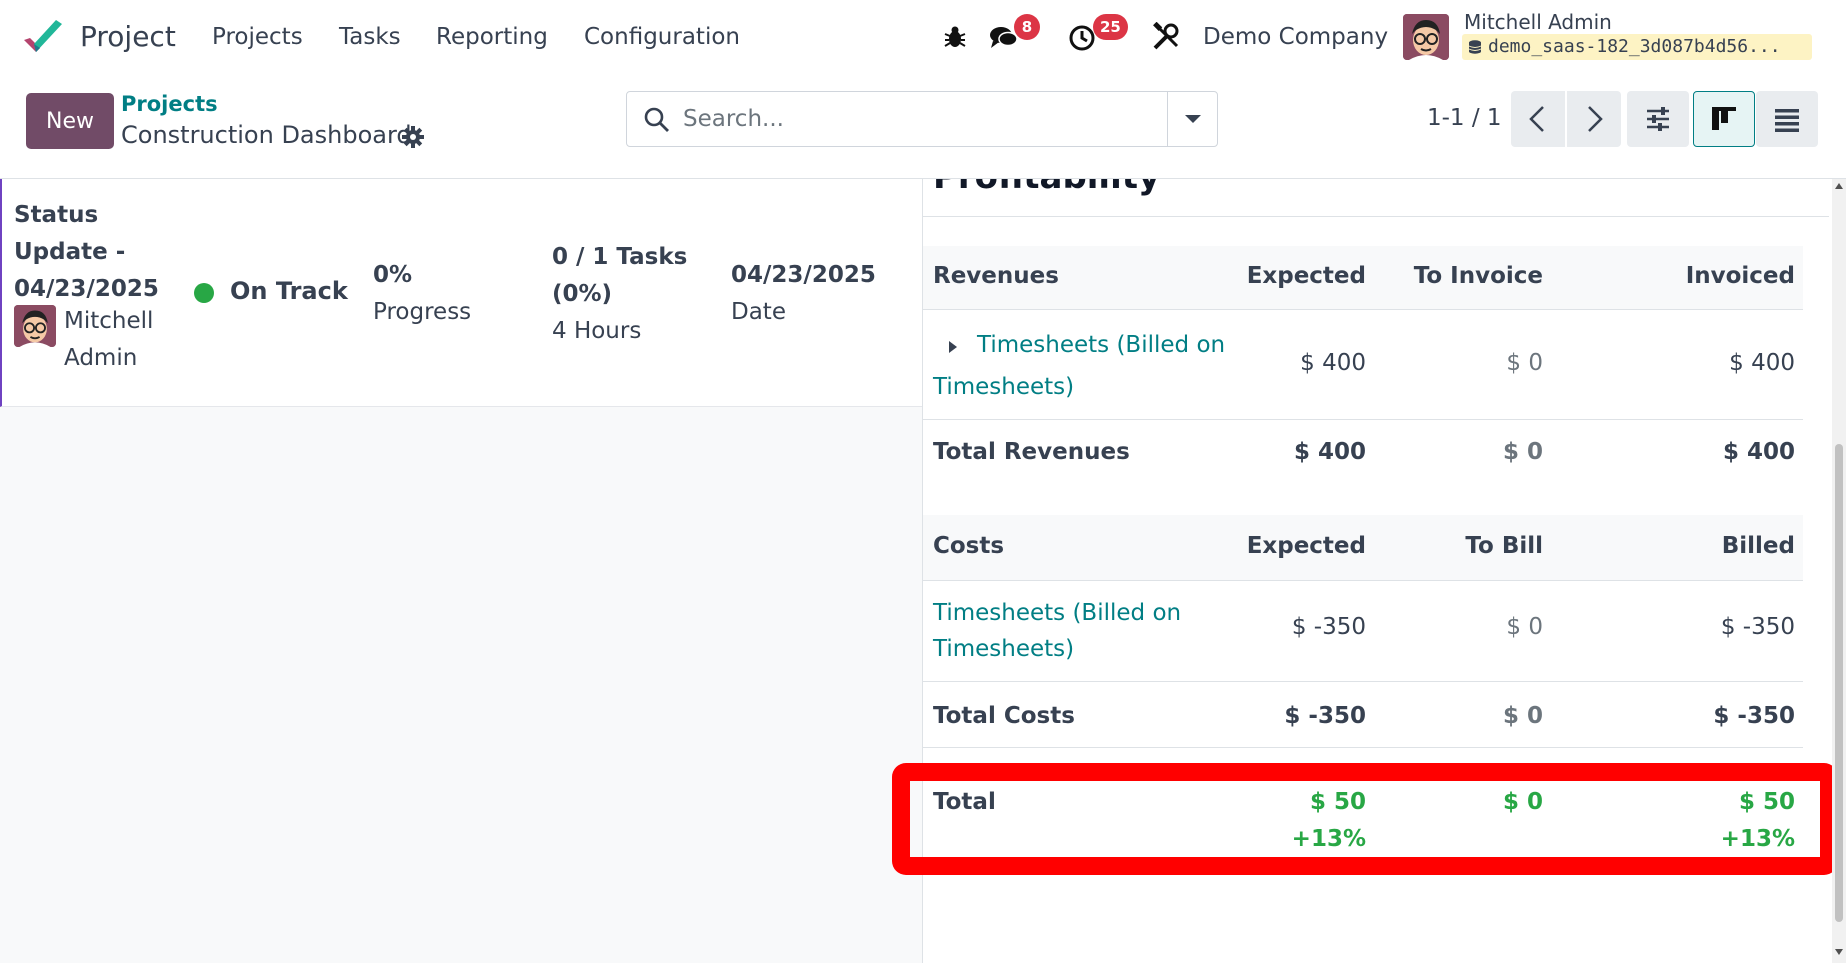 The width and height of the screenshot is (1846, 963). What do you see at coordinates (1325, 716) in the screenshot?
I see `total-costs-expected: $ -350` at bounding box center [1325, 716].